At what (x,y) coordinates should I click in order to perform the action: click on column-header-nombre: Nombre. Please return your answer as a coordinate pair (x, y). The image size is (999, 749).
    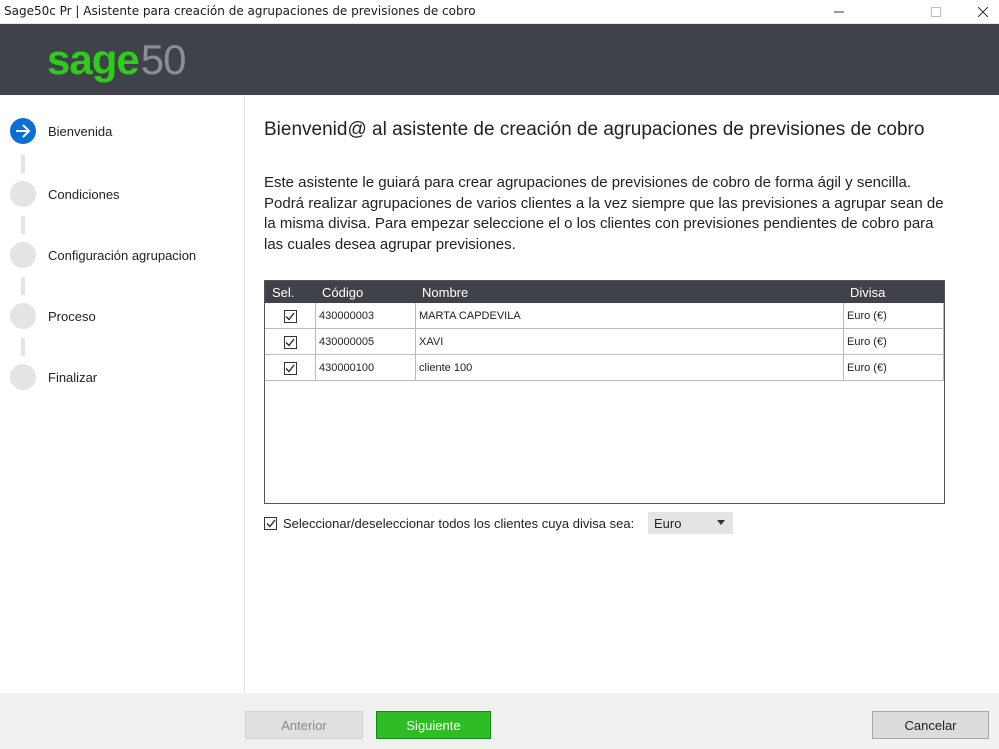
    Looking at the image, I should click on (445, 292).